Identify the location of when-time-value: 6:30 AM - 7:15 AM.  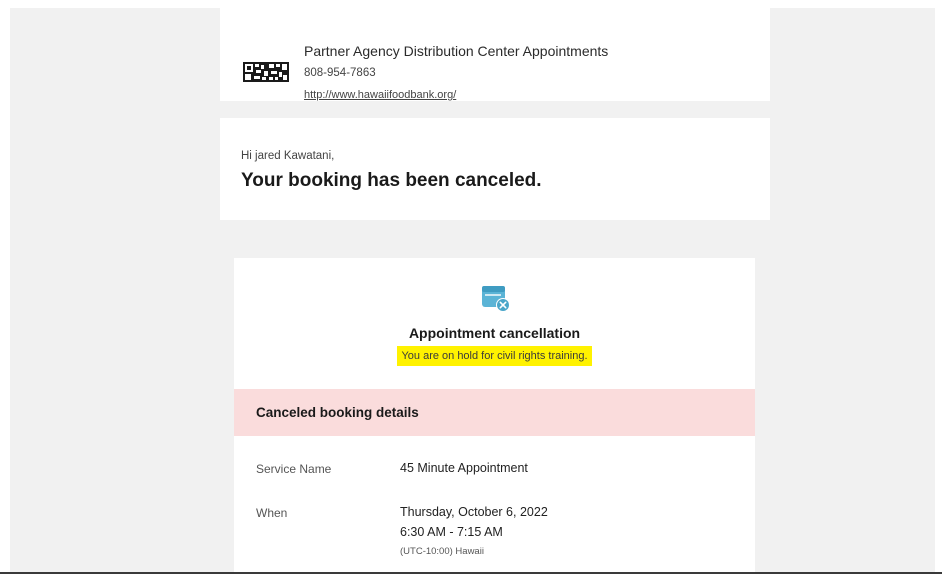
(451, 532).